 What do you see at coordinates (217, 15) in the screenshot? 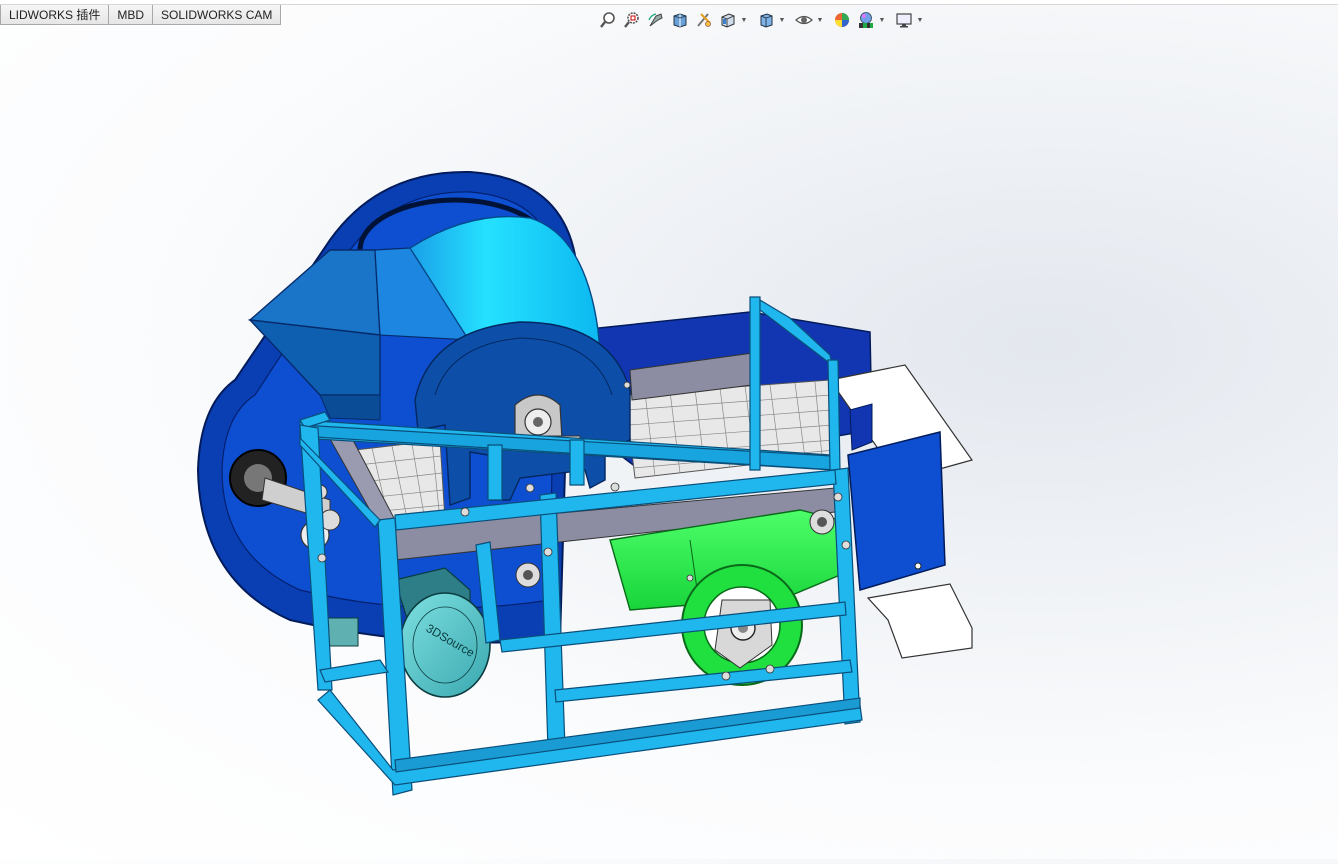
I see `tab-solidworks-cam: SOLIDWORKS CAM` at bounding box center [217, 15].